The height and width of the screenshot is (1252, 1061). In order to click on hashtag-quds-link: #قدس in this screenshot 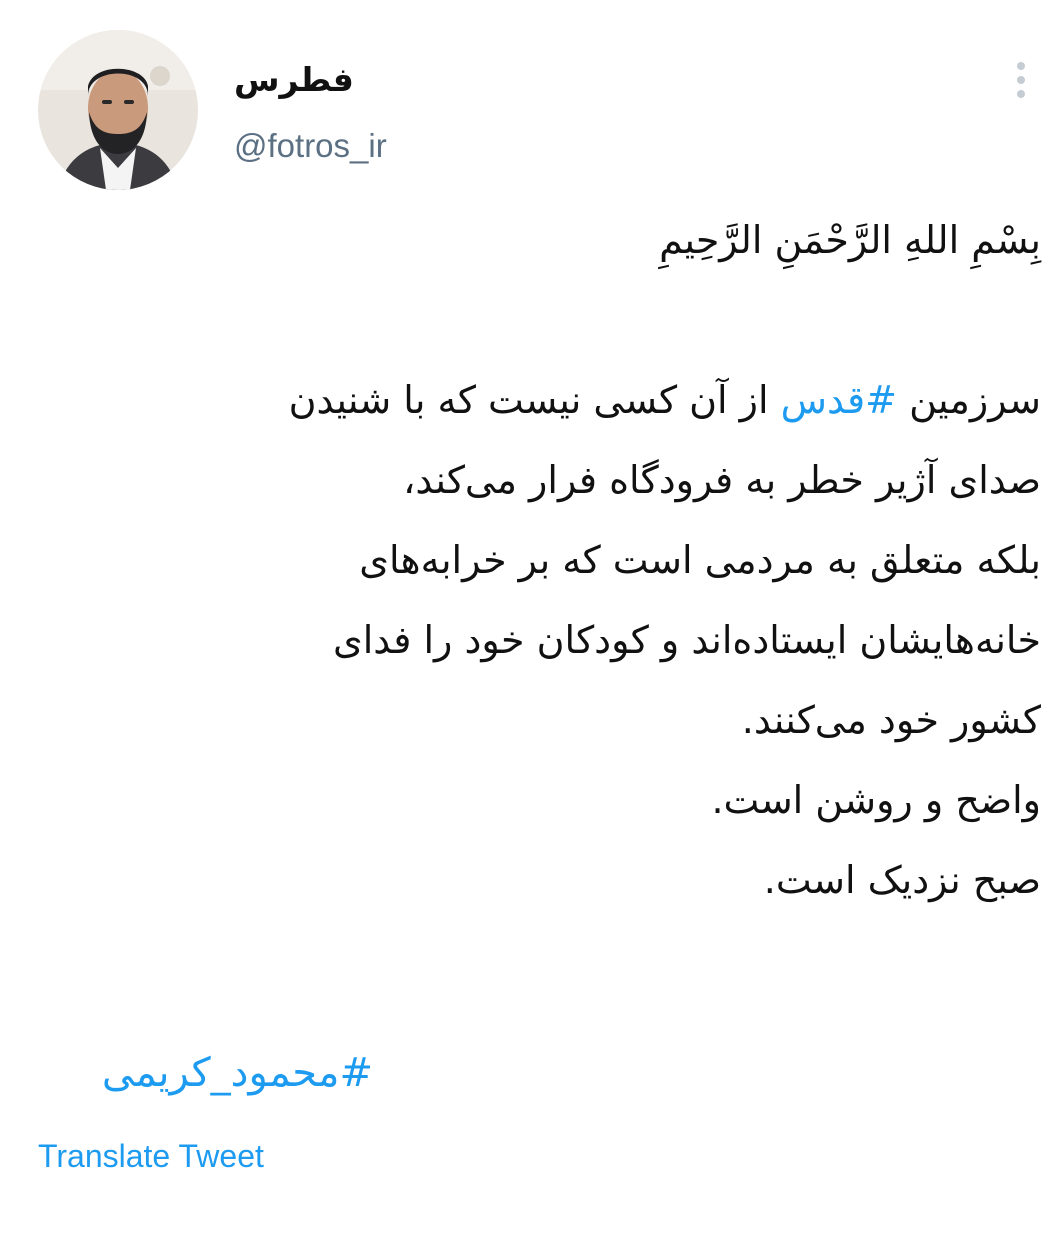, I will do `click(839, 400)`.